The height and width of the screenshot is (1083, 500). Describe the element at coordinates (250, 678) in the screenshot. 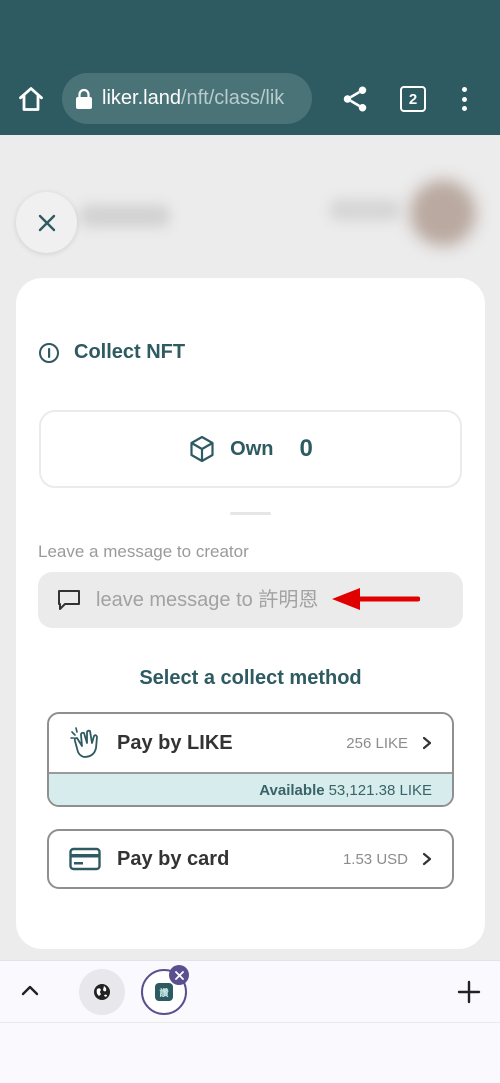

I see `collect-method-heading: Select a collect method` at that location.